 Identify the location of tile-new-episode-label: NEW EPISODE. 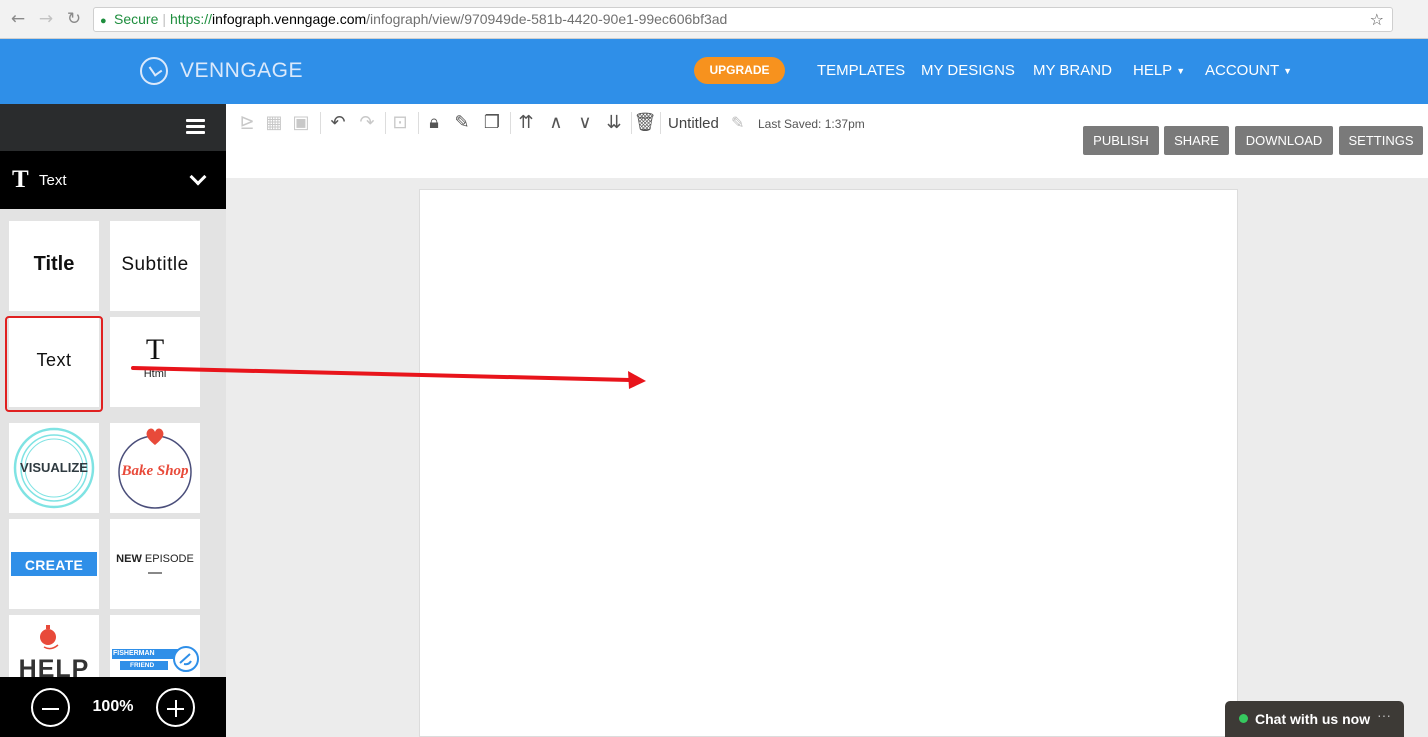
(155, 559).